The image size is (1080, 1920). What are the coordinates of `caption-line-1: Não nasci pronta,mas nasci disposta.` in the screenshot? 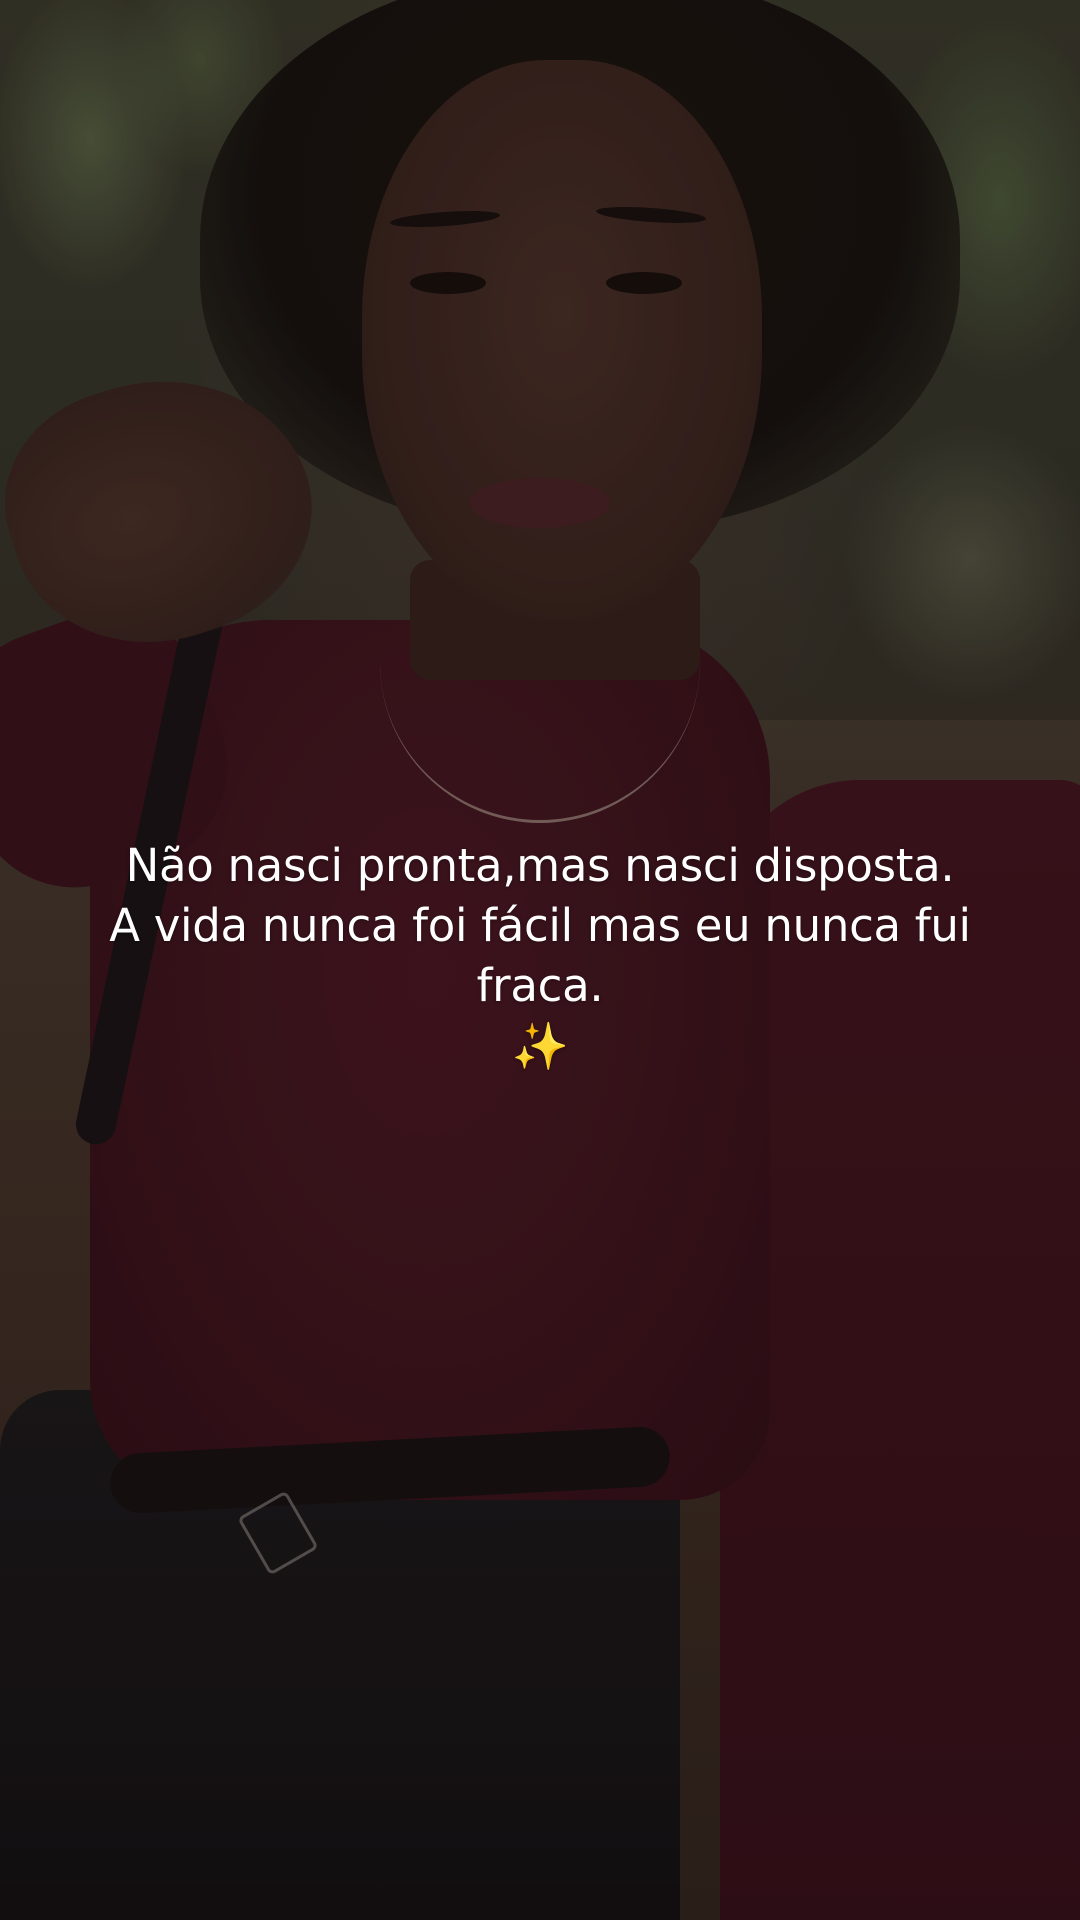 It's located at (540, 865).